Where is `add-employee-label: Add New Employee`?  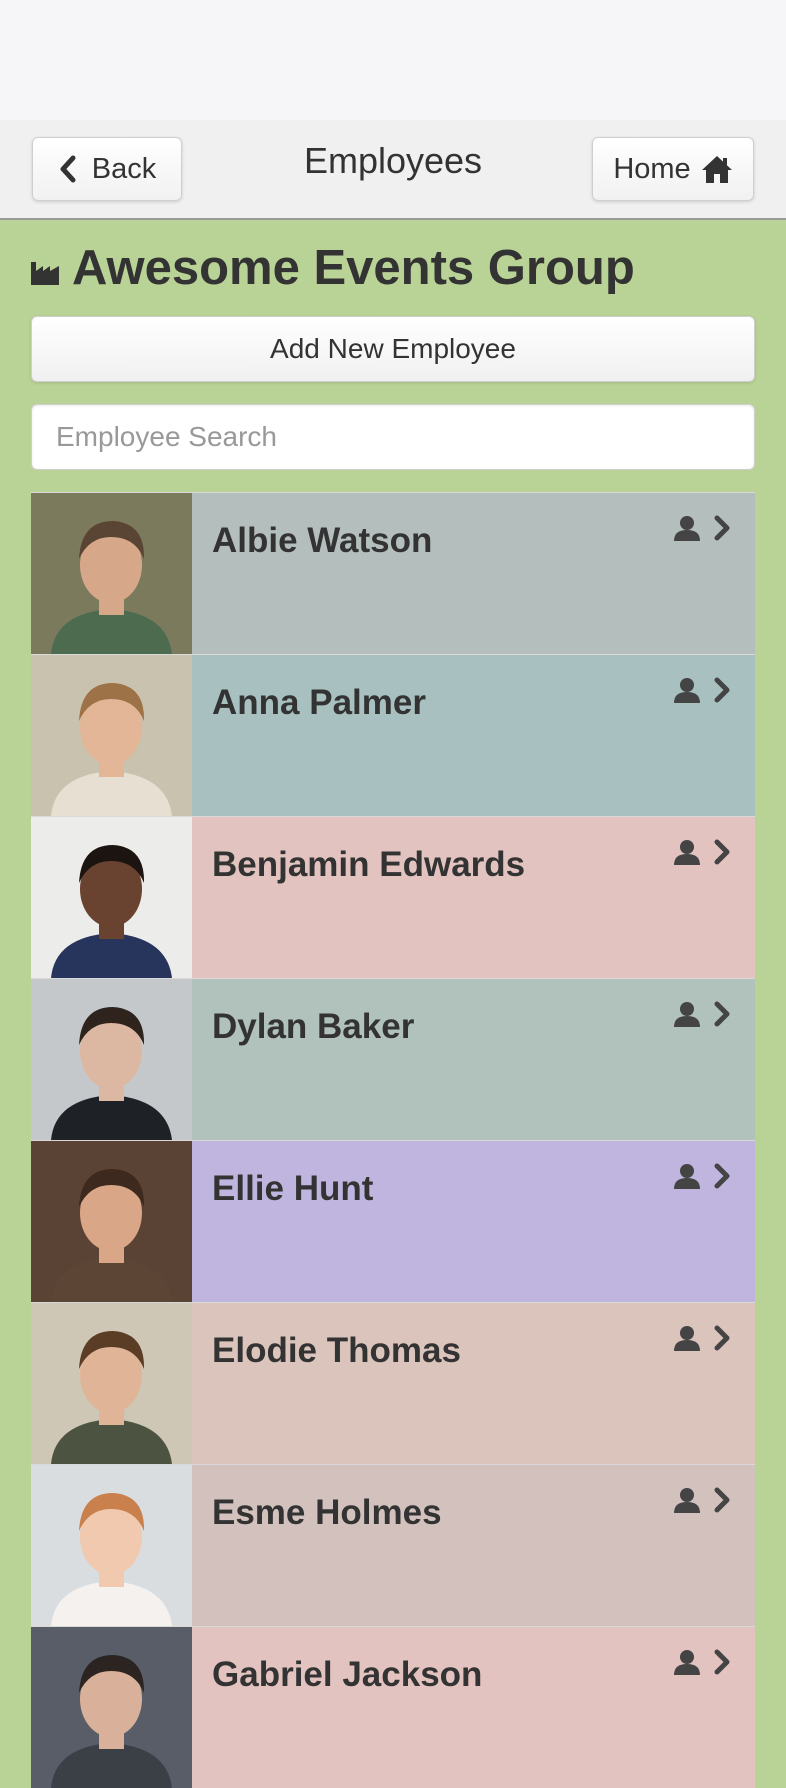 add-employee-label: Add New Employee is located at coordinates (393, 348).